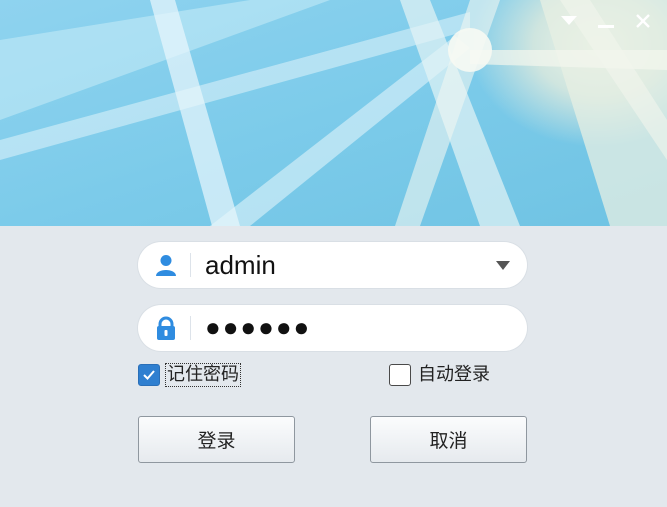 The width and height of the screenshot is (667, 507). I want to click on close-icon, so click(643, 21).